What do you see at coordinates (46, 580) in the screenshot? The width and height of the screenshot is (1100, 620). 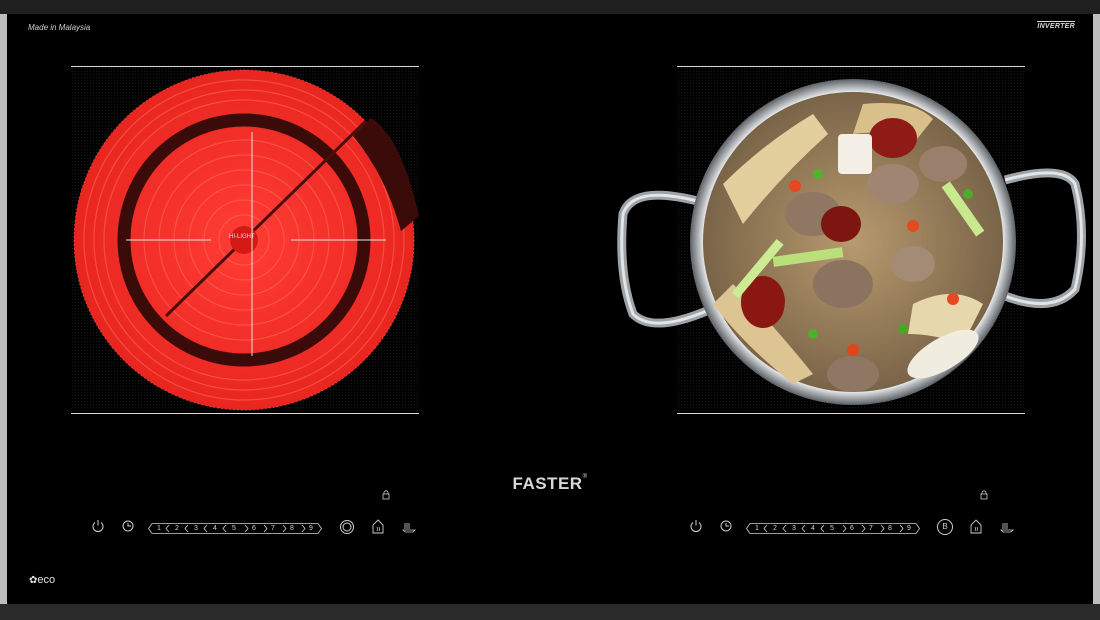 I see `eco-label: eco` at bounding box center [46, 580].